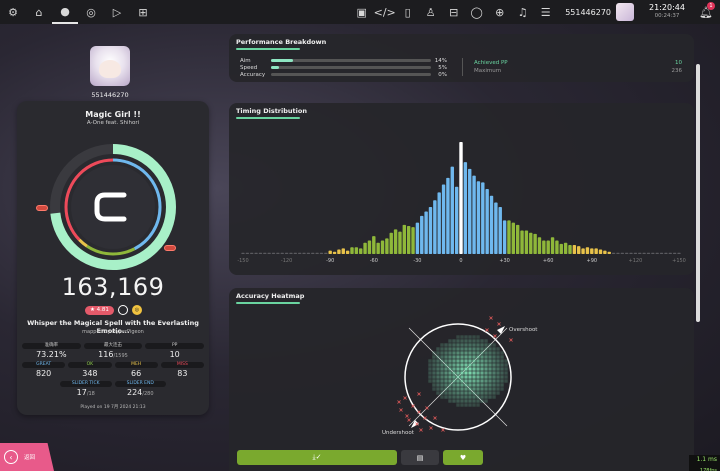 Image resolution: width=720 pixels, height=471 pixels. Describe the element at coordinates (113, 332) in the screenshot. I see `mapper-credit: mapped by HyperPigeon` at that location.